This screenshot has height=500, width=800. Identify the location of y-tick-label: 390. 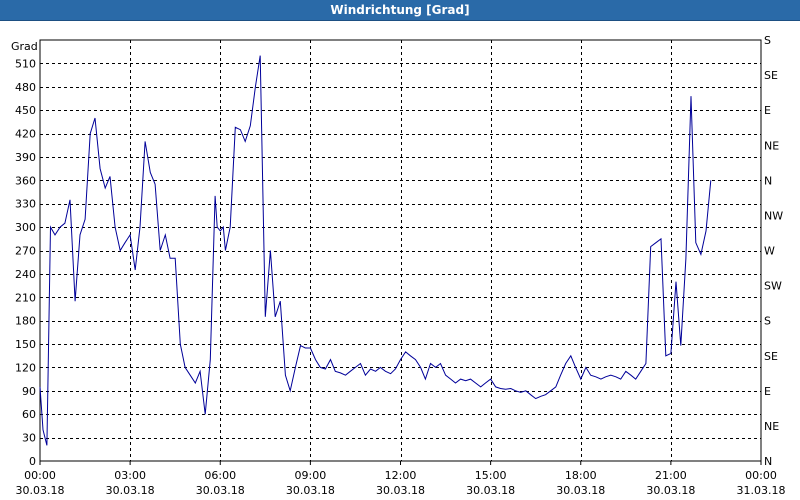
(25, 157).